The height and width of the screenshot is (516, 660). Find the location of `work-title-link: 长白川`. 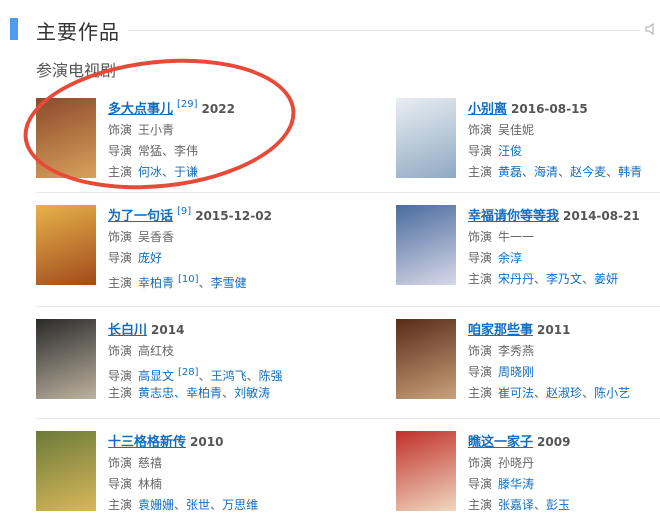

work-title-link: 长白川 is located at coordinates (127, 330).